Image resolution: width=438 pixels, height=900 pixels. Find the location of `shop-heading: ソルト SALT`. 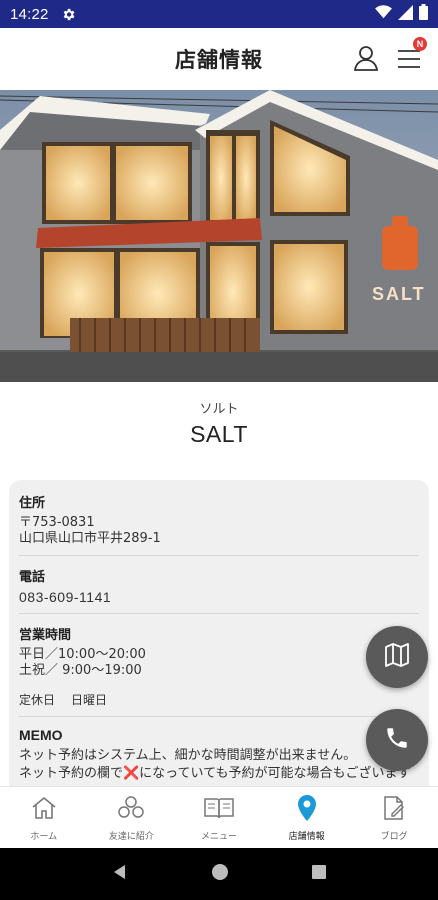

shop-heading: ソルト SALT is located at coordinates (219, 423).